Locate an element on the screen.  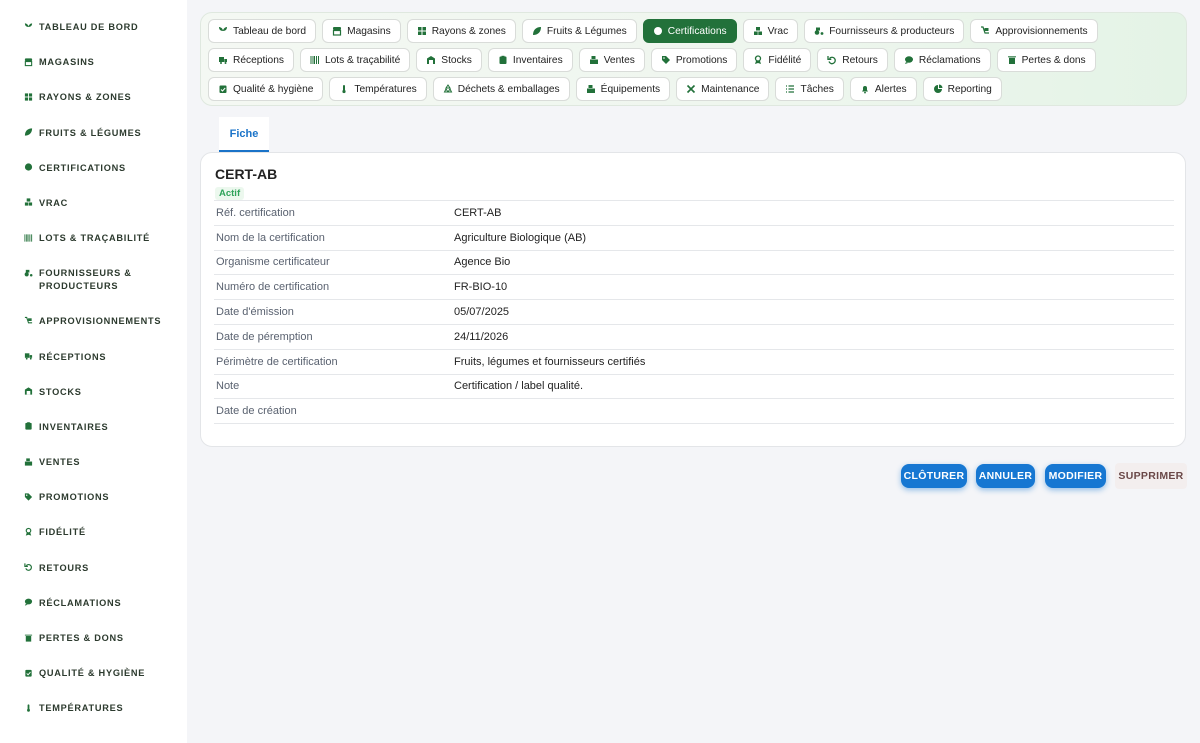
nav-chip: Fidélité is located at coordinates (777, 60).